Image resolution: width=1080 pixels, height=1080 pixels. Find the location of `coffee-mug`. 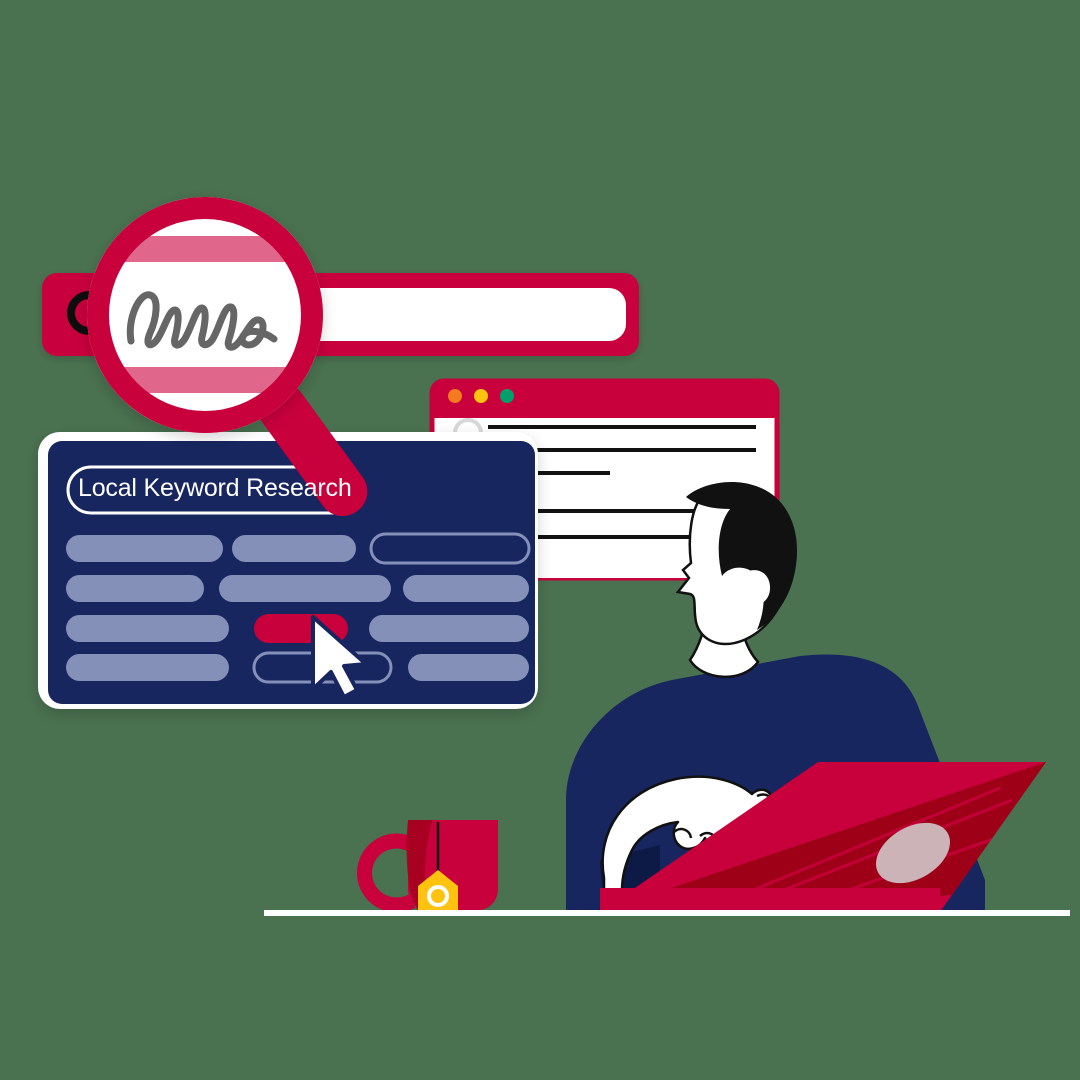

coffee-mug is located at coordinates (427, 866).